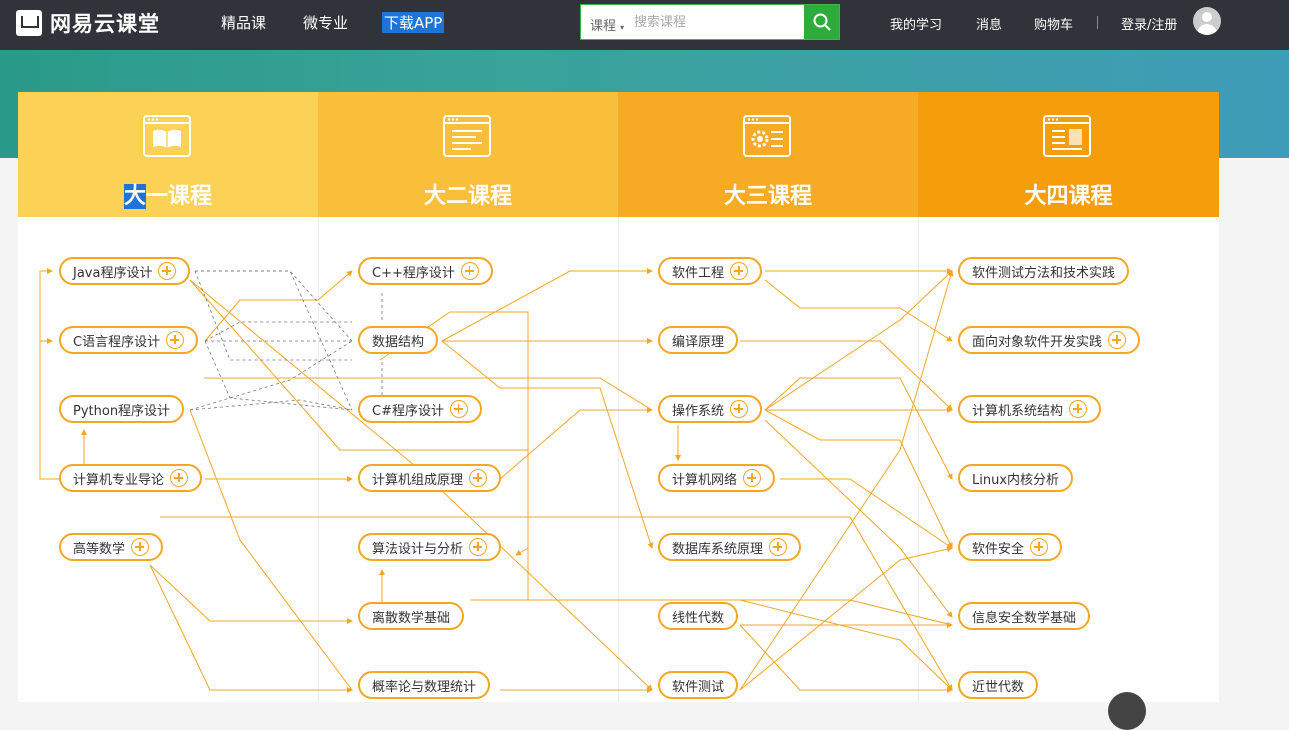 The image size is (1289, 730). Describe the element at coordinates (424, 685) in the screenshot. I see `course-node: 概率论与数理统计` at that location.